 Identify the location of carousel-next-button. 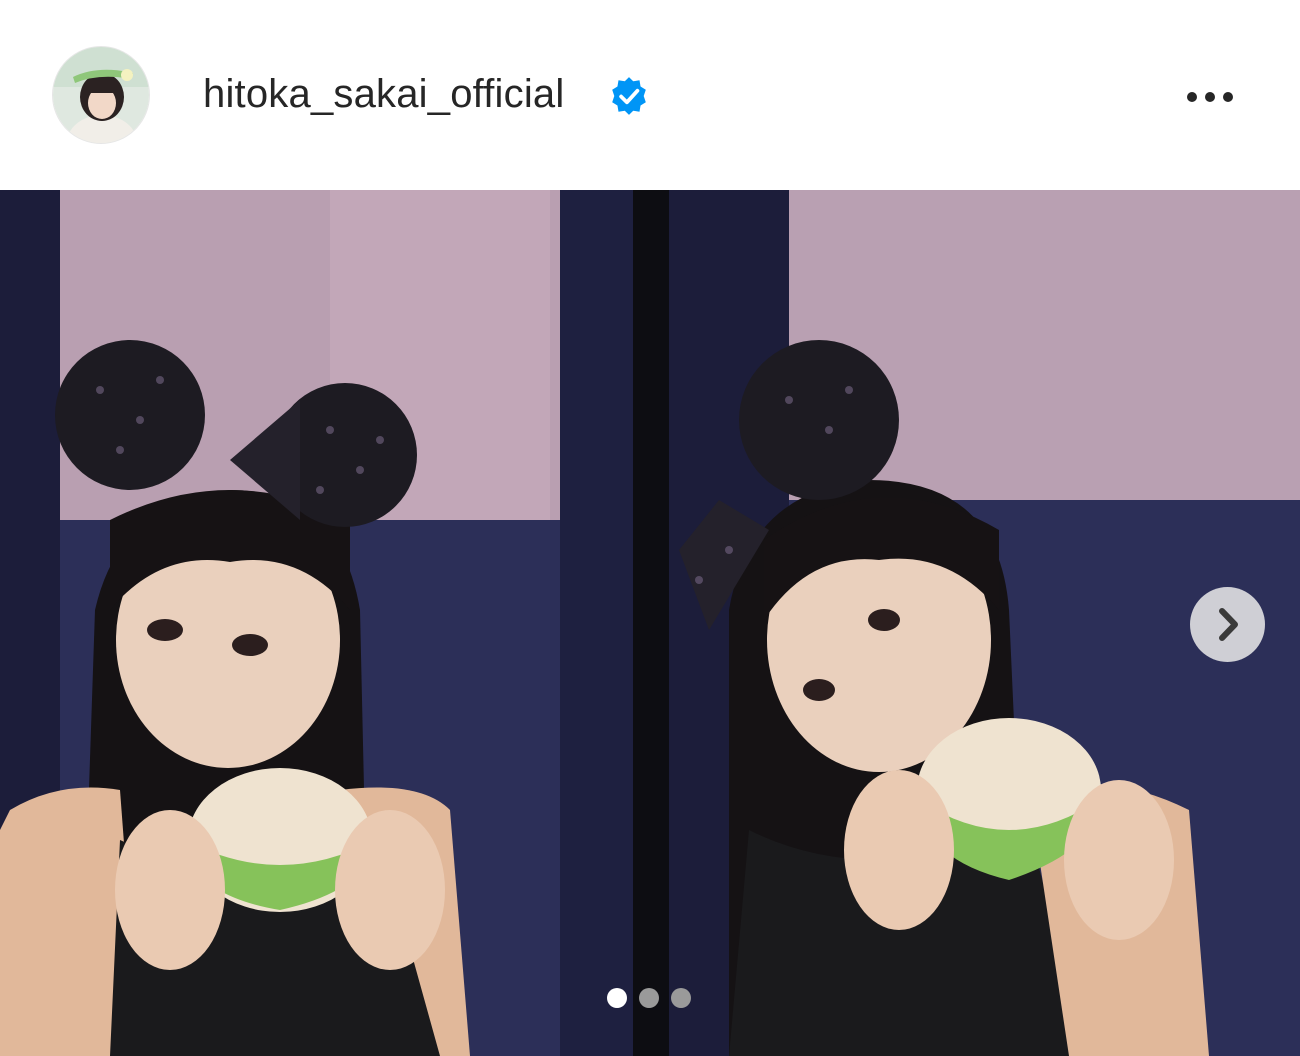
(1227, 624).